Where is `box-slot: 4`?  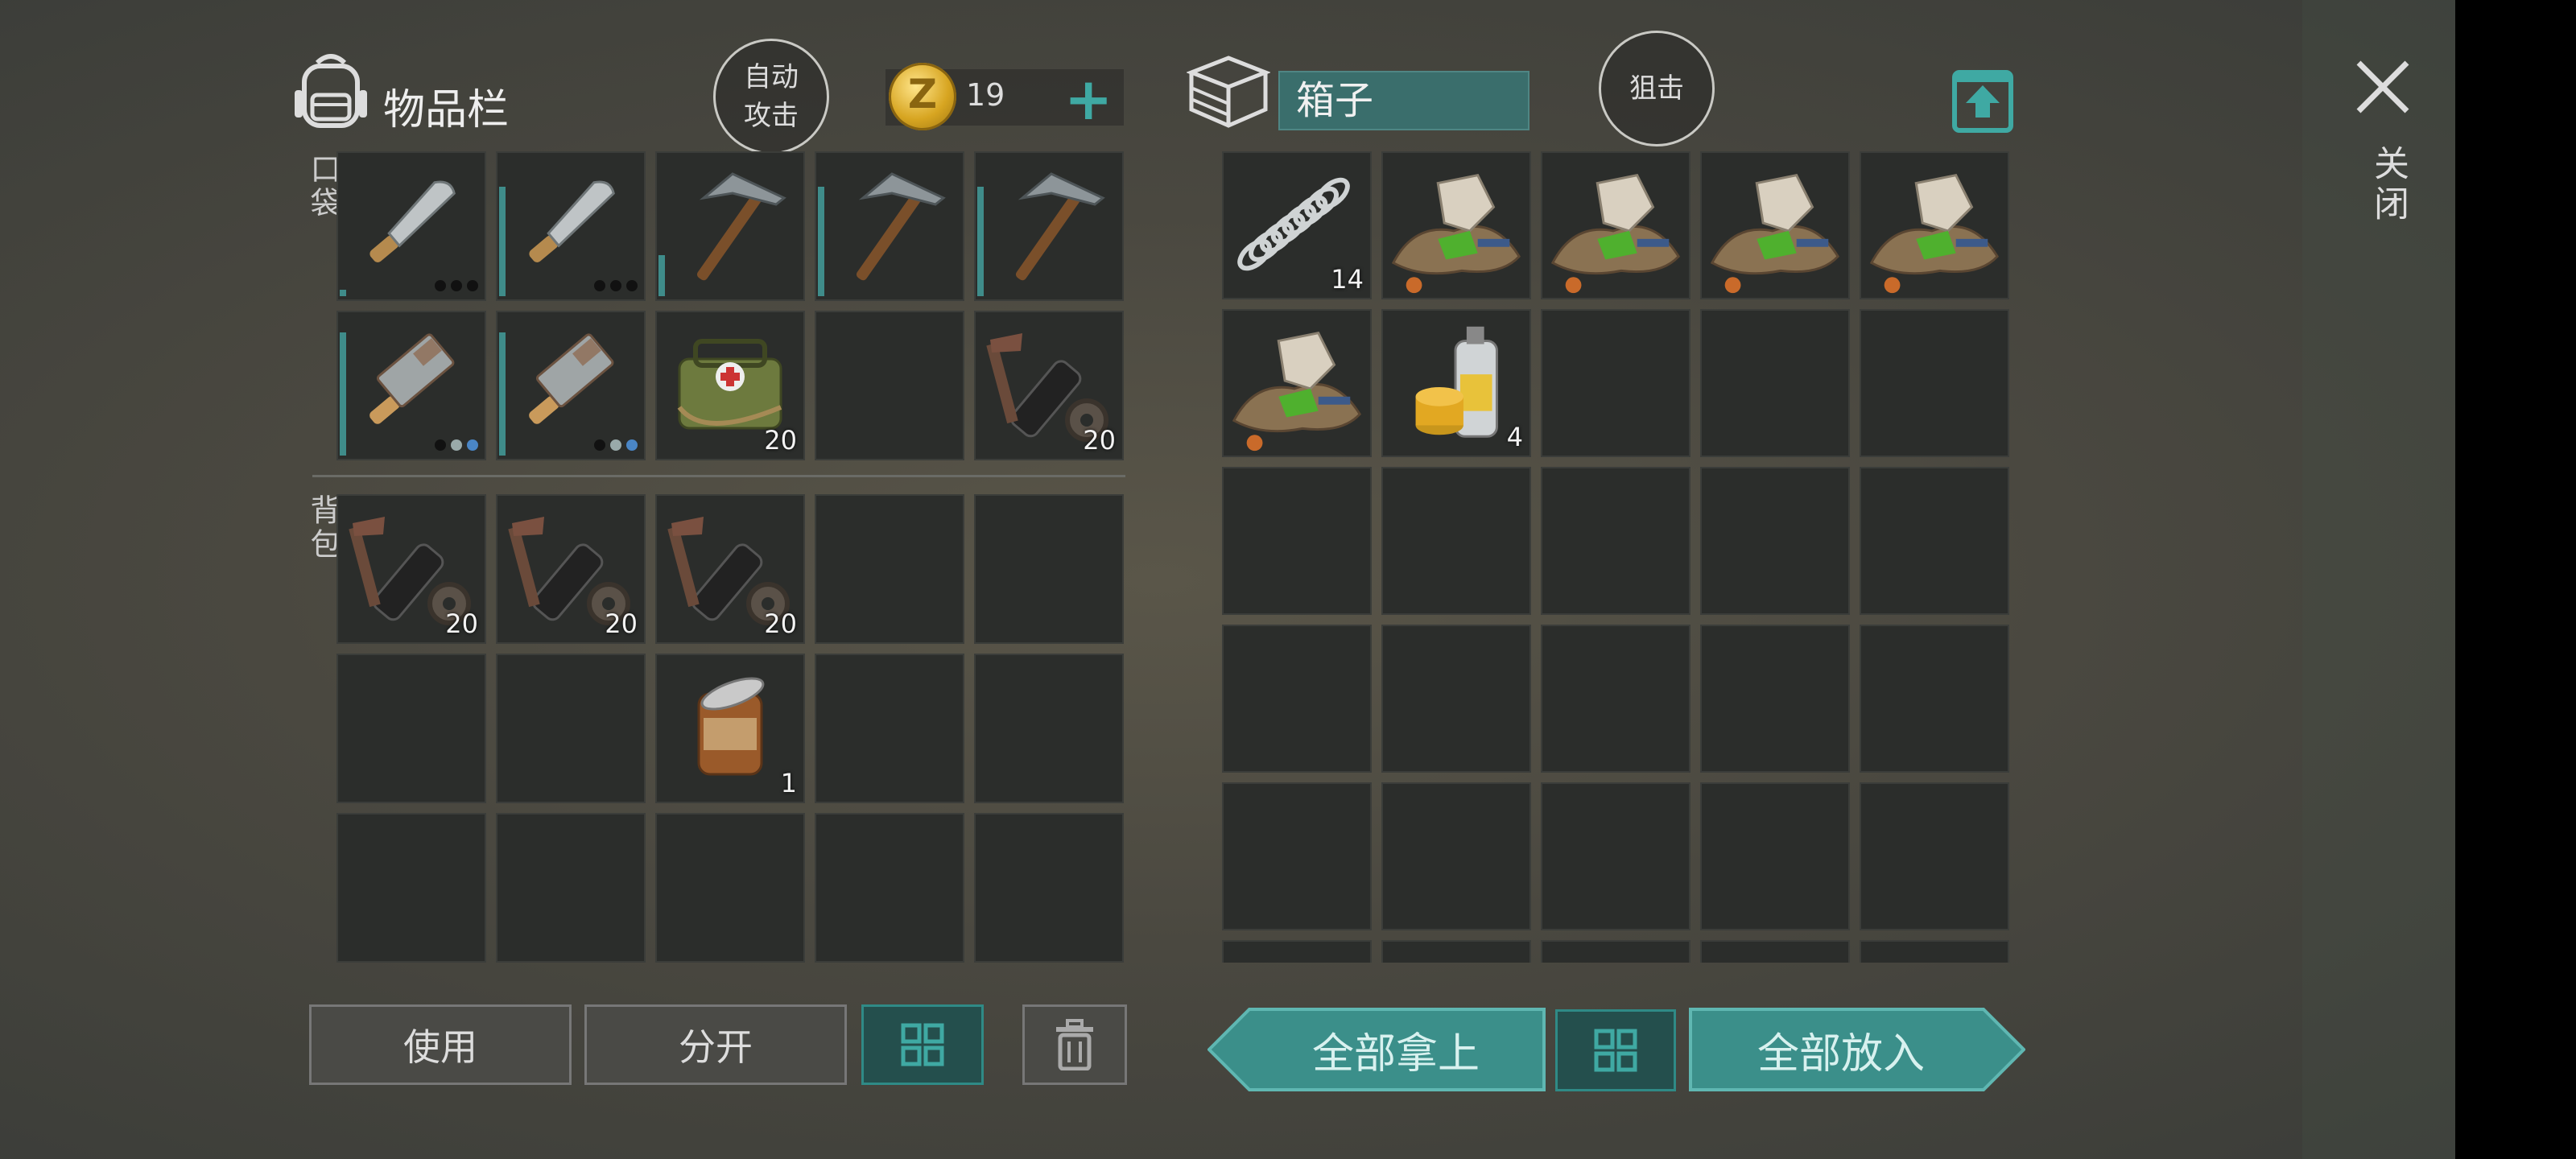
box-slot: 4 is located at coordinates (1456, 383).